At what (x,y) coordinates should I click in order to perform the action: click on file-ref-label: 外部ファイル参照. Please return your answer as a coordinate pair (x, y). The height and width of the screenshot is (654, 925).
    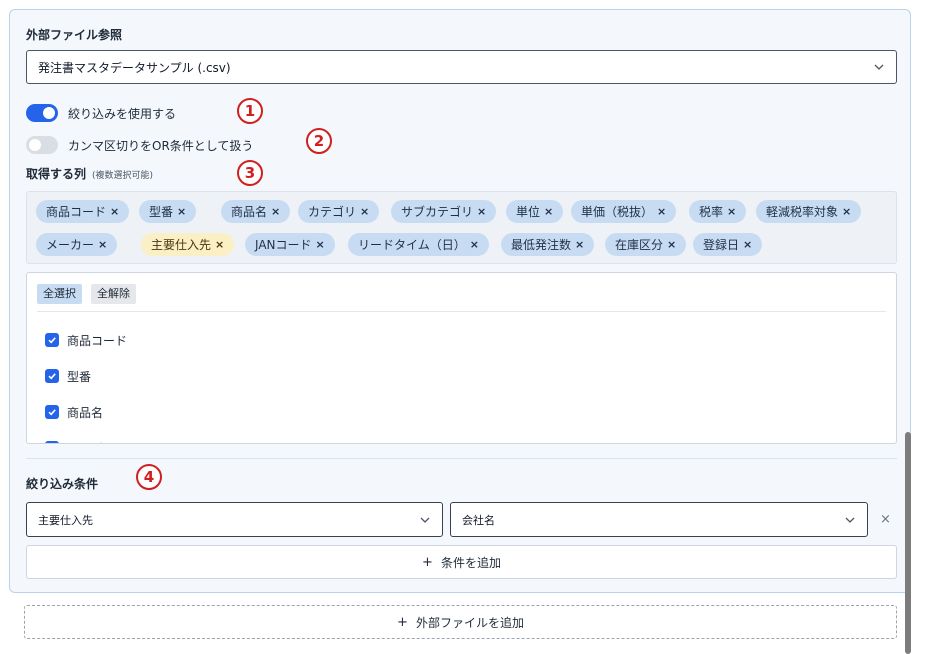
    Looking at the image, I should click on (74, 35).